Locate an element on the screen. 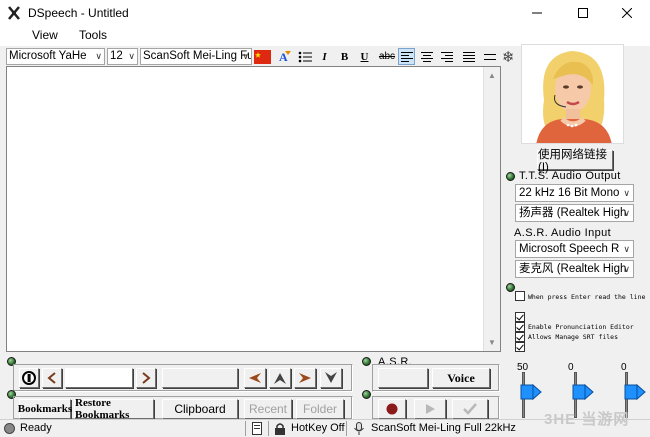  close-button is located at coordinates (627, 13).